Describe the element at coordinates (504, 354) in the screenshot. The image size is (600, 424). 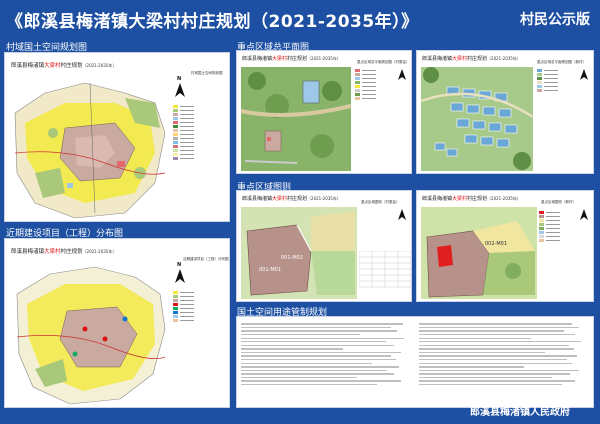
I see `text-column-right` at that location.